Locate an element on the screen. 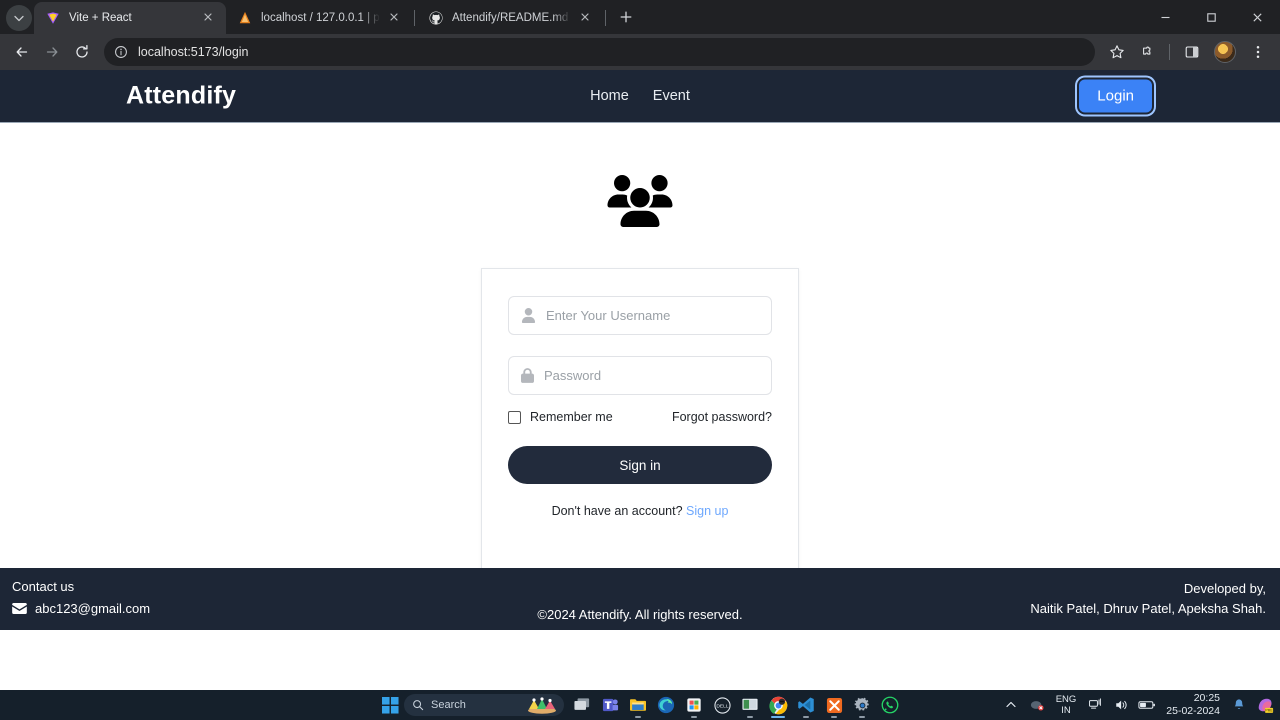 Image resolution: width=1280 pixels, height=720 pixels. xampp-icon is located at coordinates (834, 705).